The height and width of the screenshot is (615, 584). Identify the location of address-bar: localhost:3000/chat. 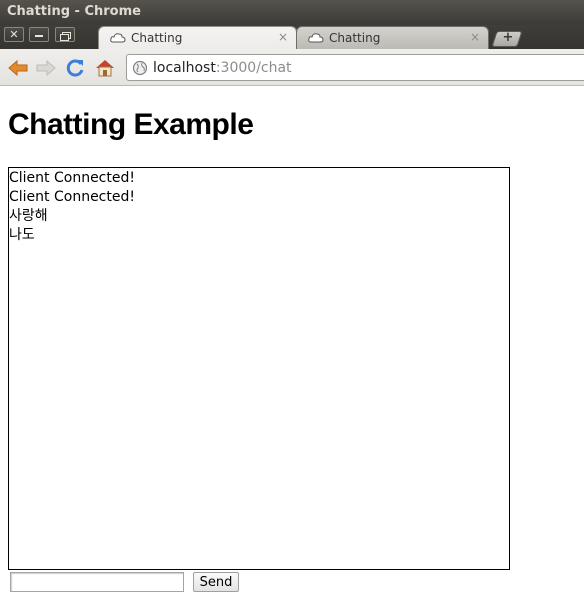
(355, 67).